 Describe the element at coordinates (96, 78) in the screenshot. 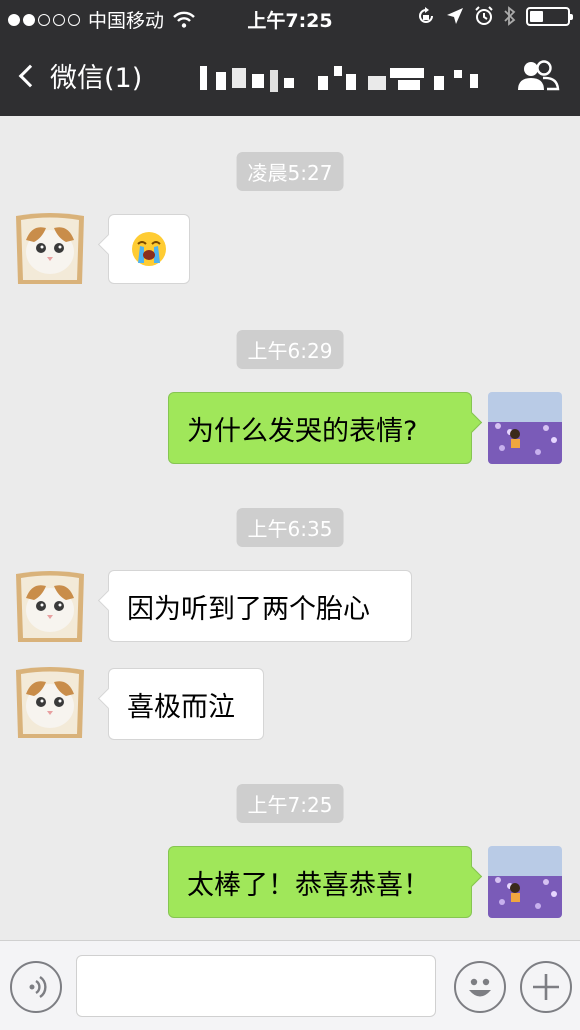

I see `back-label: 微信(1)` at that location.